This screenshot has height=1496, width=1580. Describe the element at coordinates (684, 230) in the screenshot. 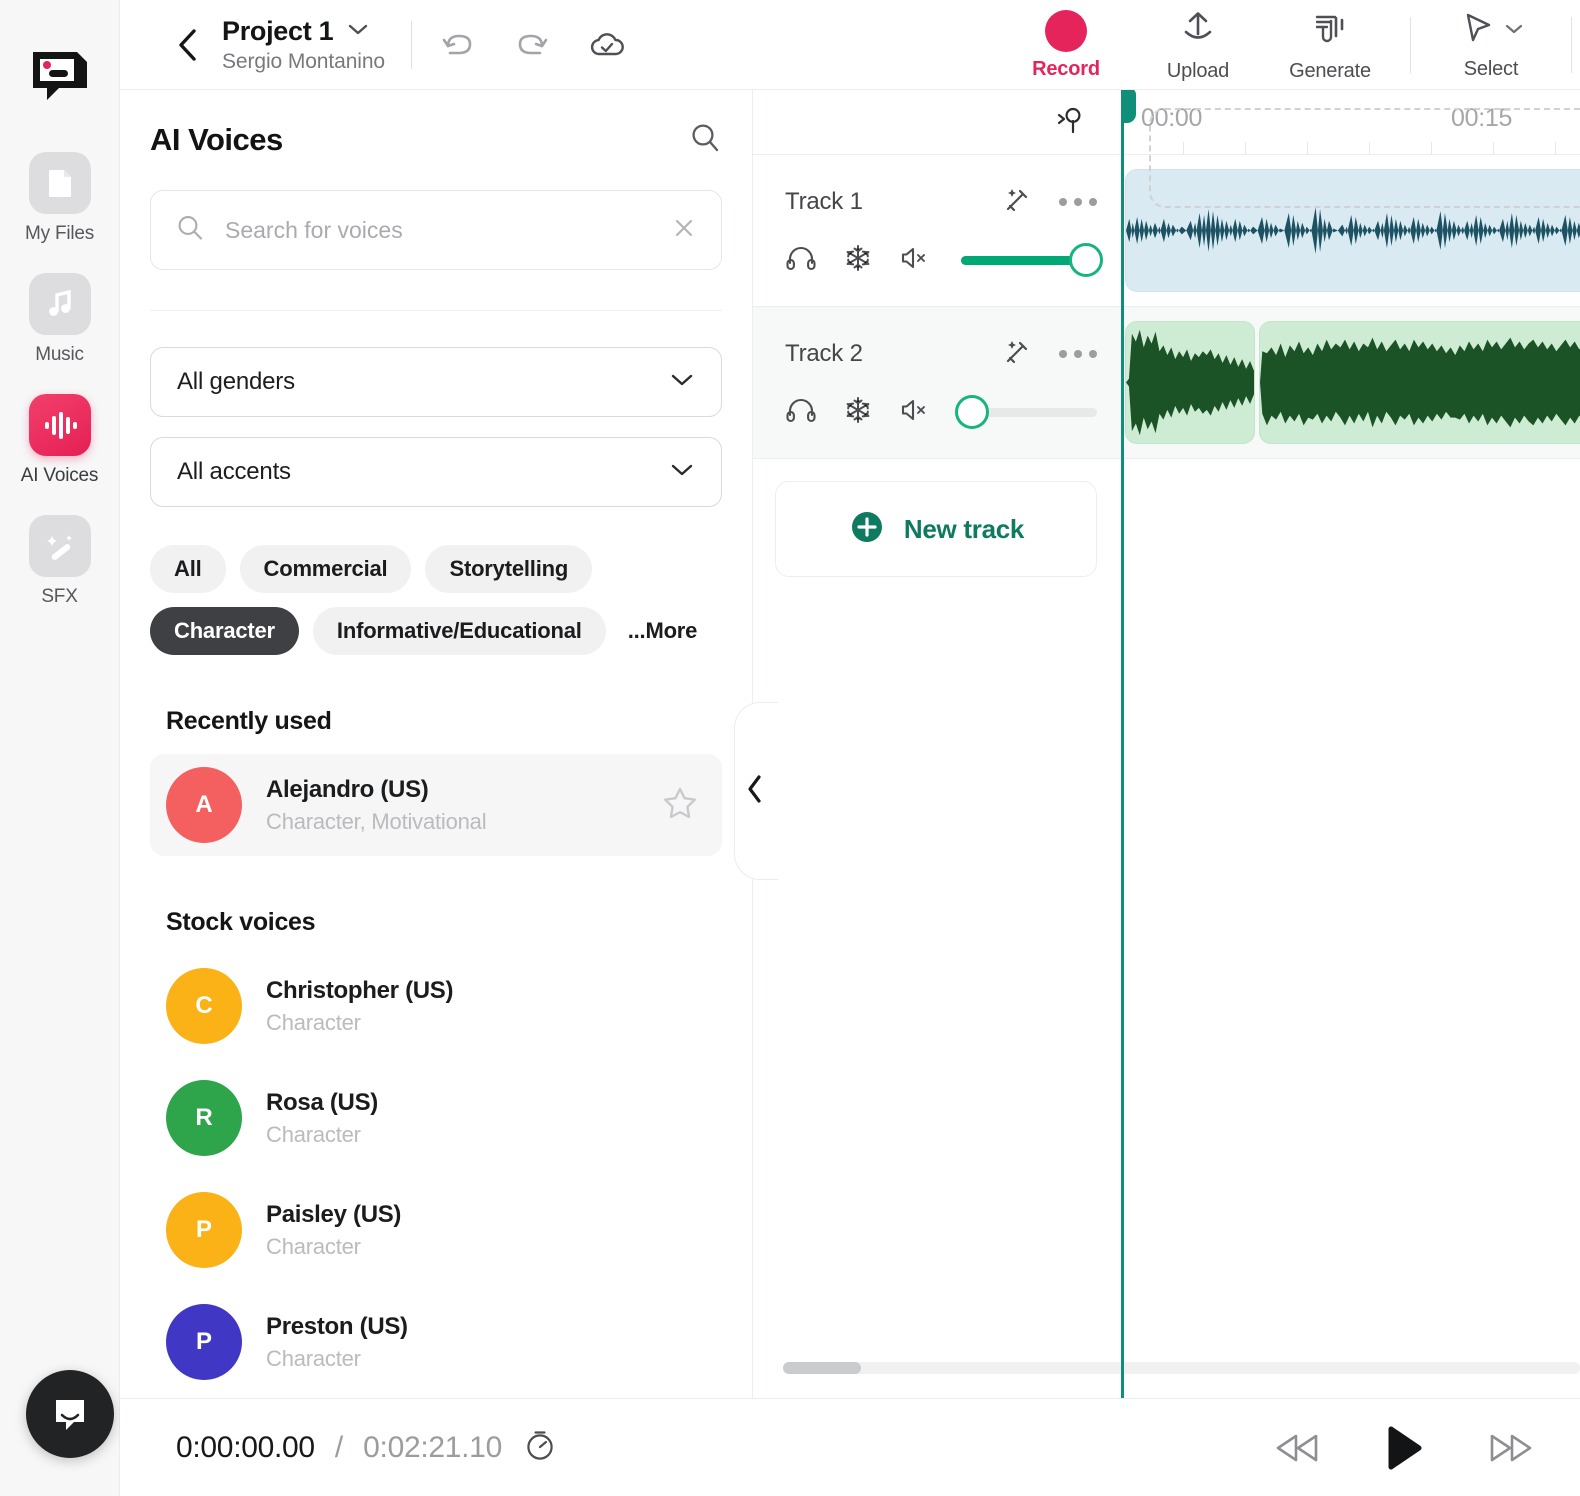

I see `close-x-icon` at that location.